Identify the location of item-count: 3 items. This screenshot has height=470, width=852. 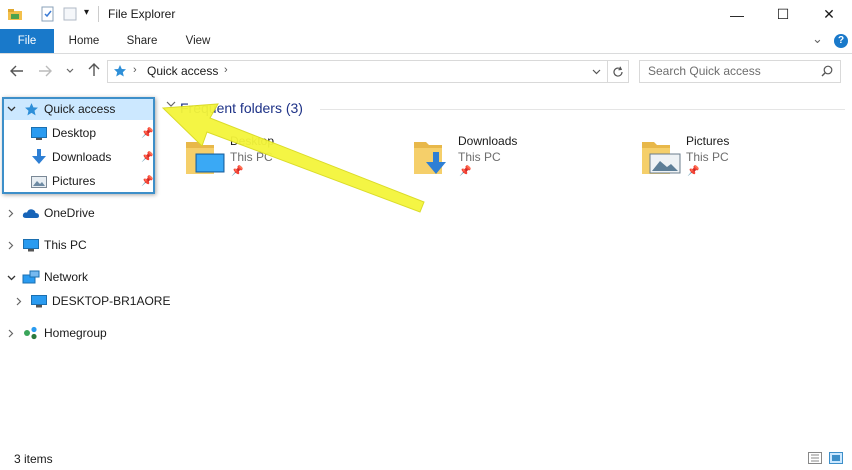
(33, 459).